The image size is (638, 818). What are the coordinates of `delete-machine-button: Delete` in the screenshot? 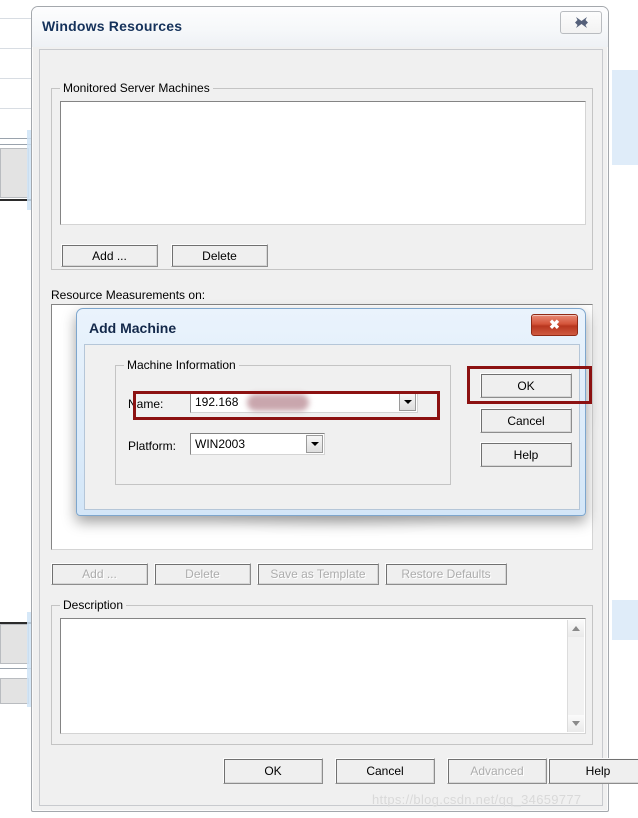 It's located at (219, 255).